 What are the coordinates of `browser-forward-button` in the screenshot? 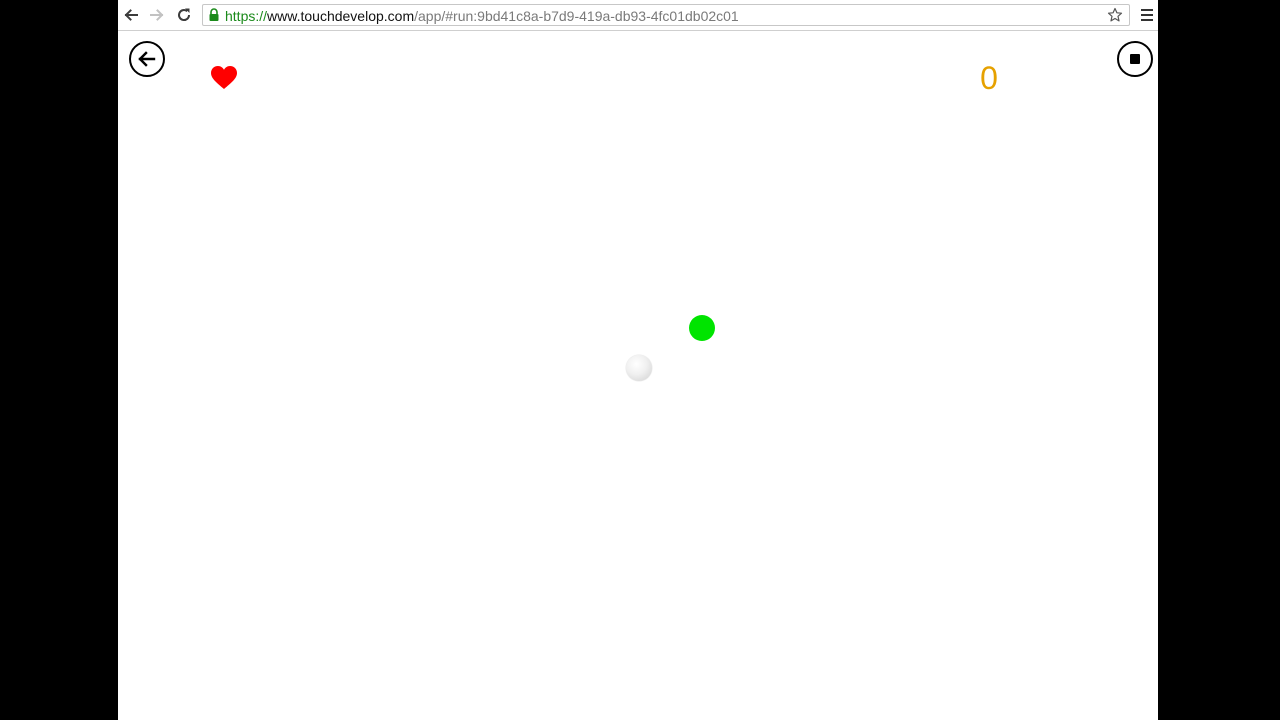 It's located at (157, 15).